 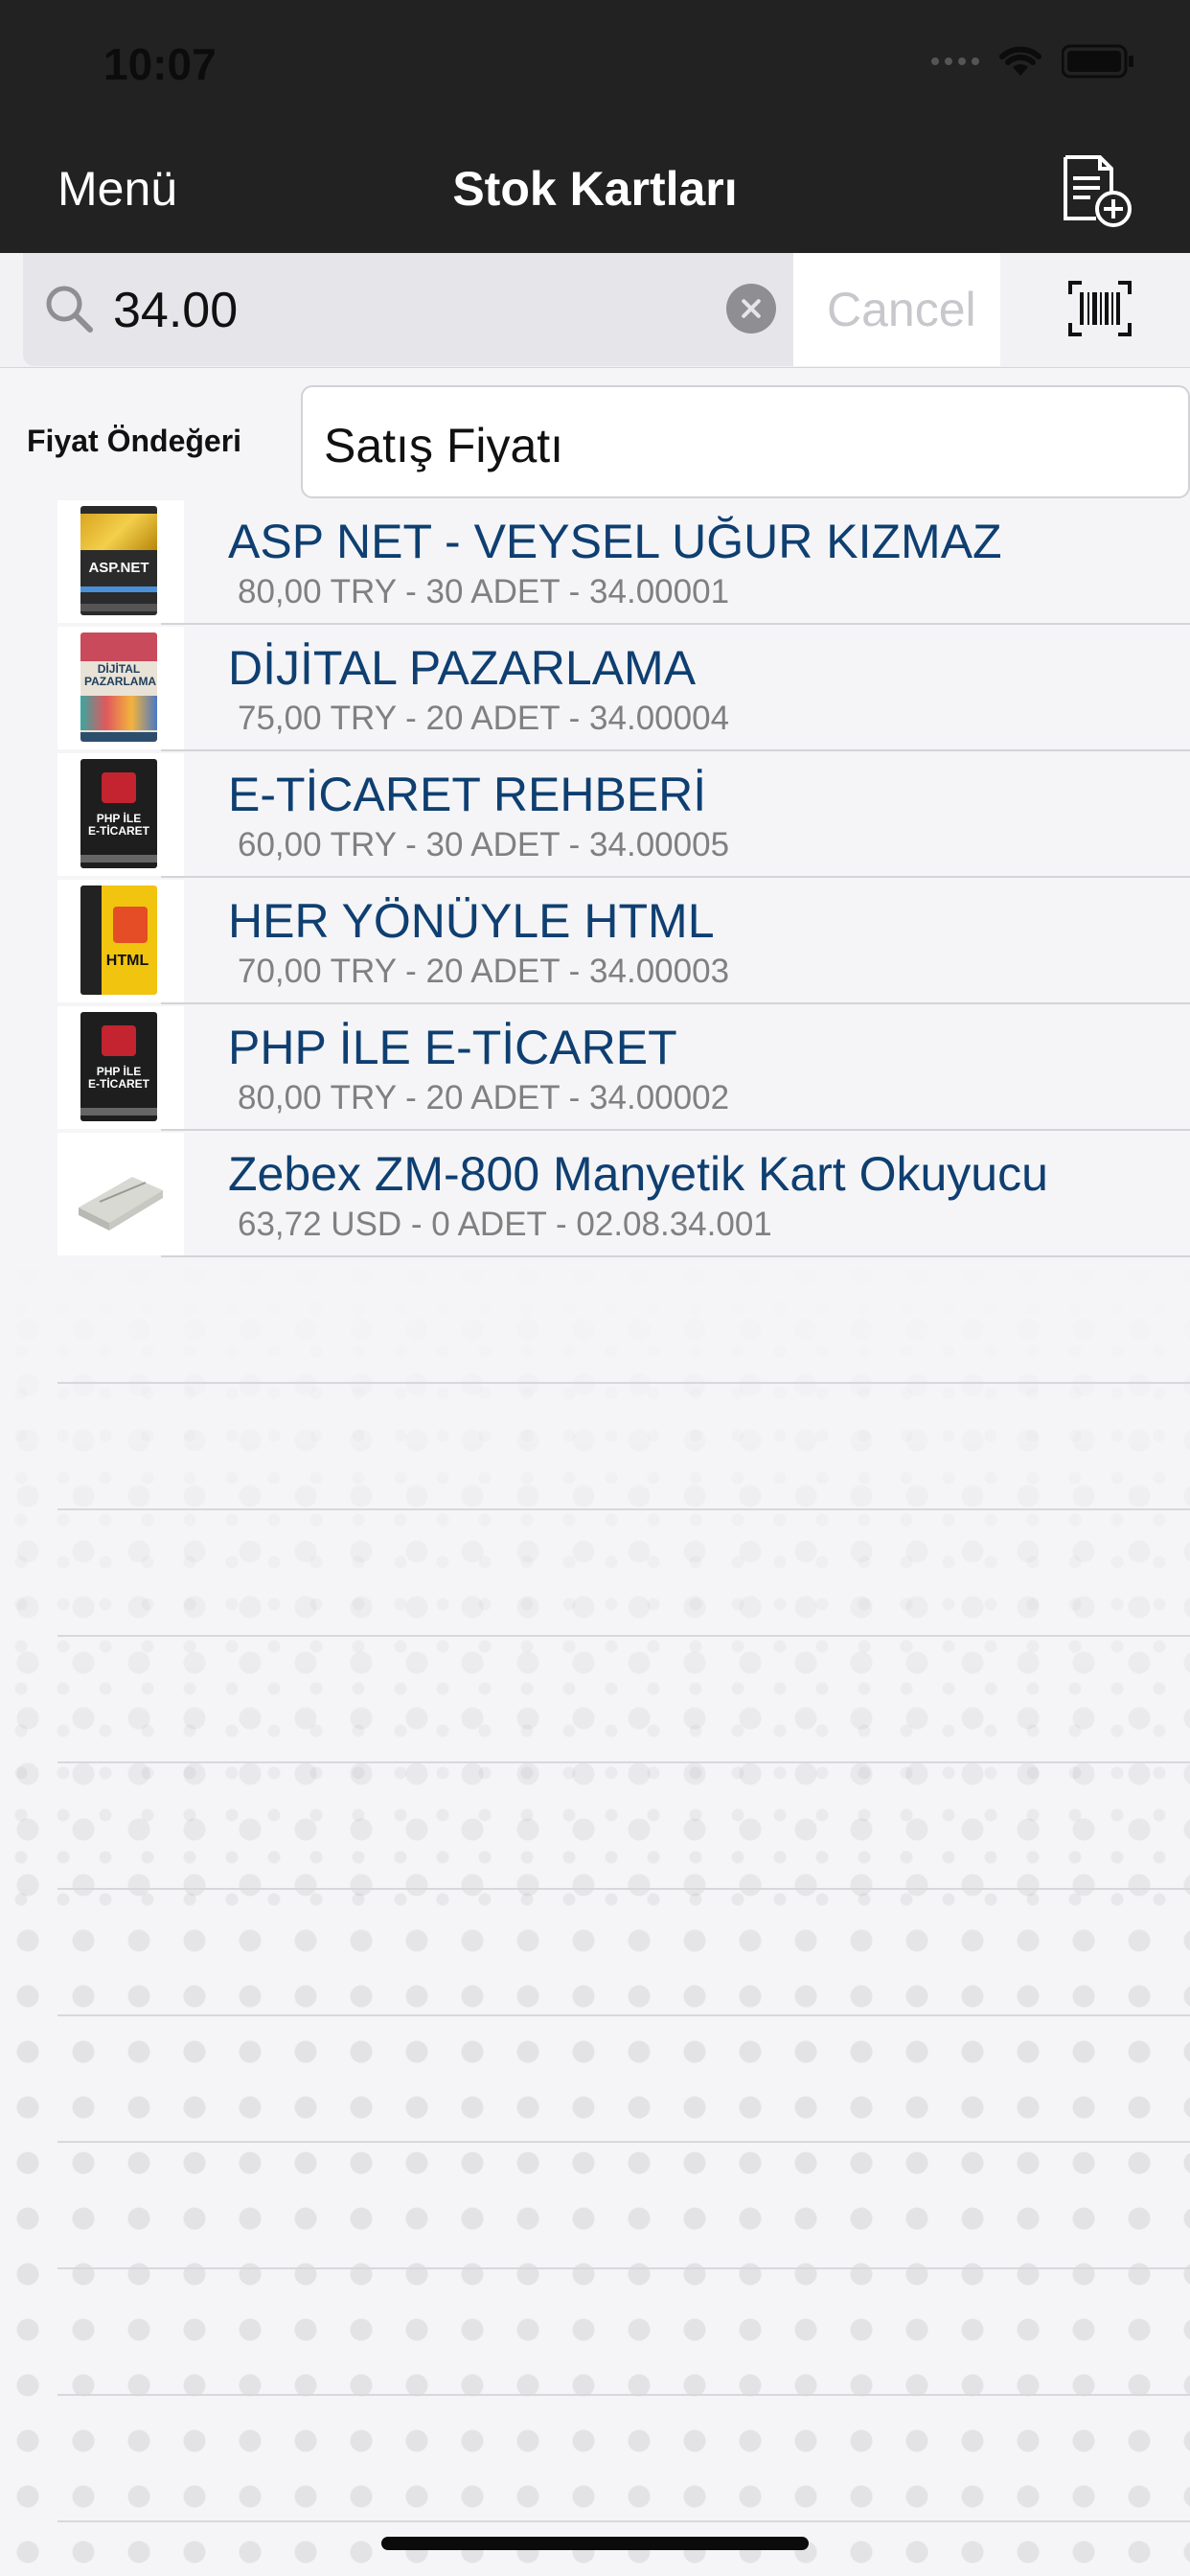 I want to click on item-thumbnail: HTML, so click(x=121, y=941).